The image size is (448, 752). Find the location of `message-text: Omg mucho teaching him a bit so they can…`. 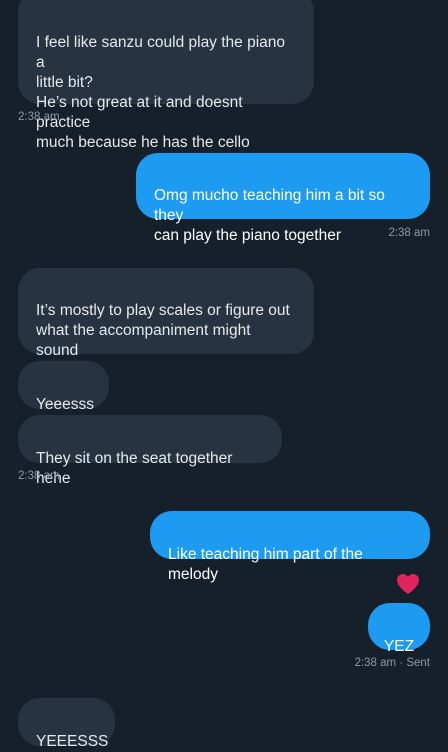

message-text: Omg mucho teaching him a bit so they can… is located at coordinates (269, 215).